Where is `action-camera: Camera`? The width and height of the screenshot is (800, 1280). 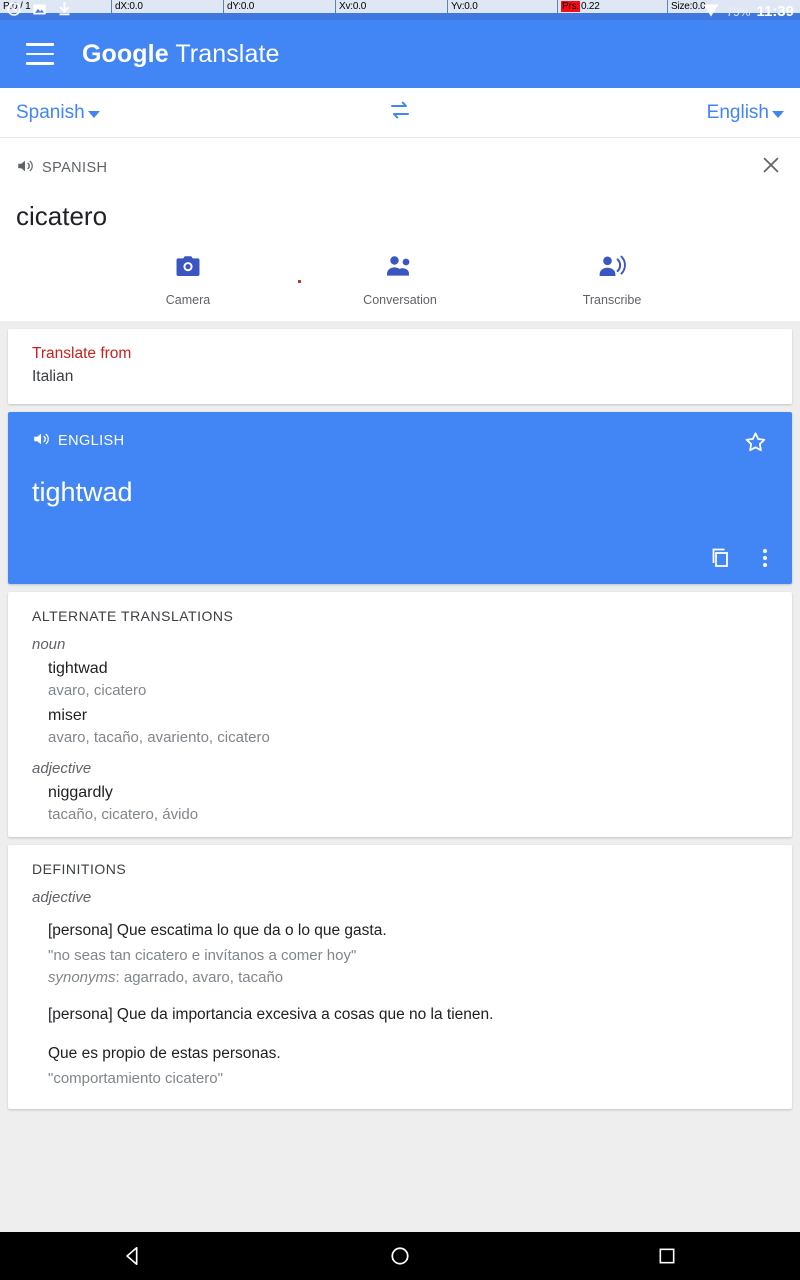 action-camera: Camera is located at coordinates (188, 280).